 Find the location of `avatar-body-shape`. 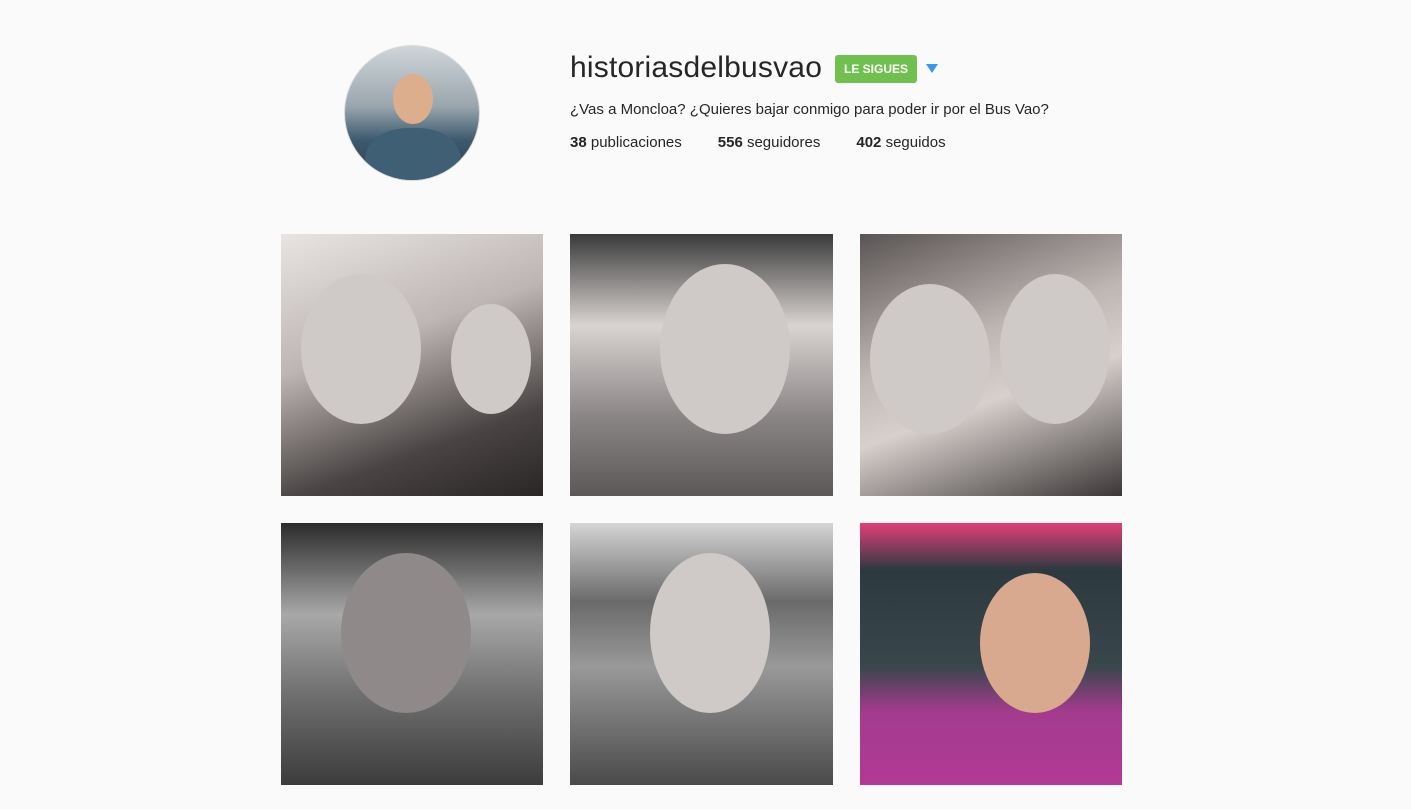

avatar-body-shape is located at coordinates (413, 154).